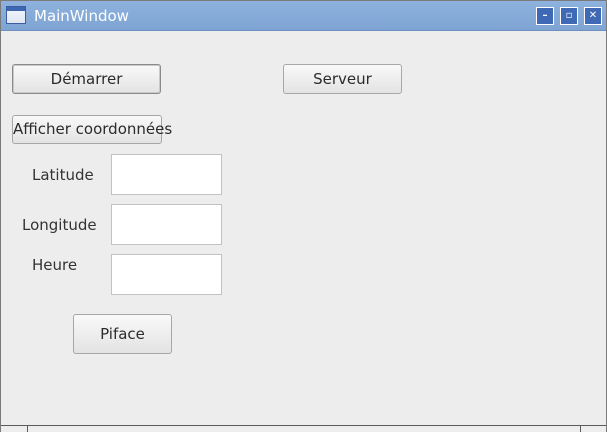 This screenshot has width=607, height=432. Describe the element at coordinates (63, 175) in the screenshot. I see `latitude-label: Latitude` at that location.